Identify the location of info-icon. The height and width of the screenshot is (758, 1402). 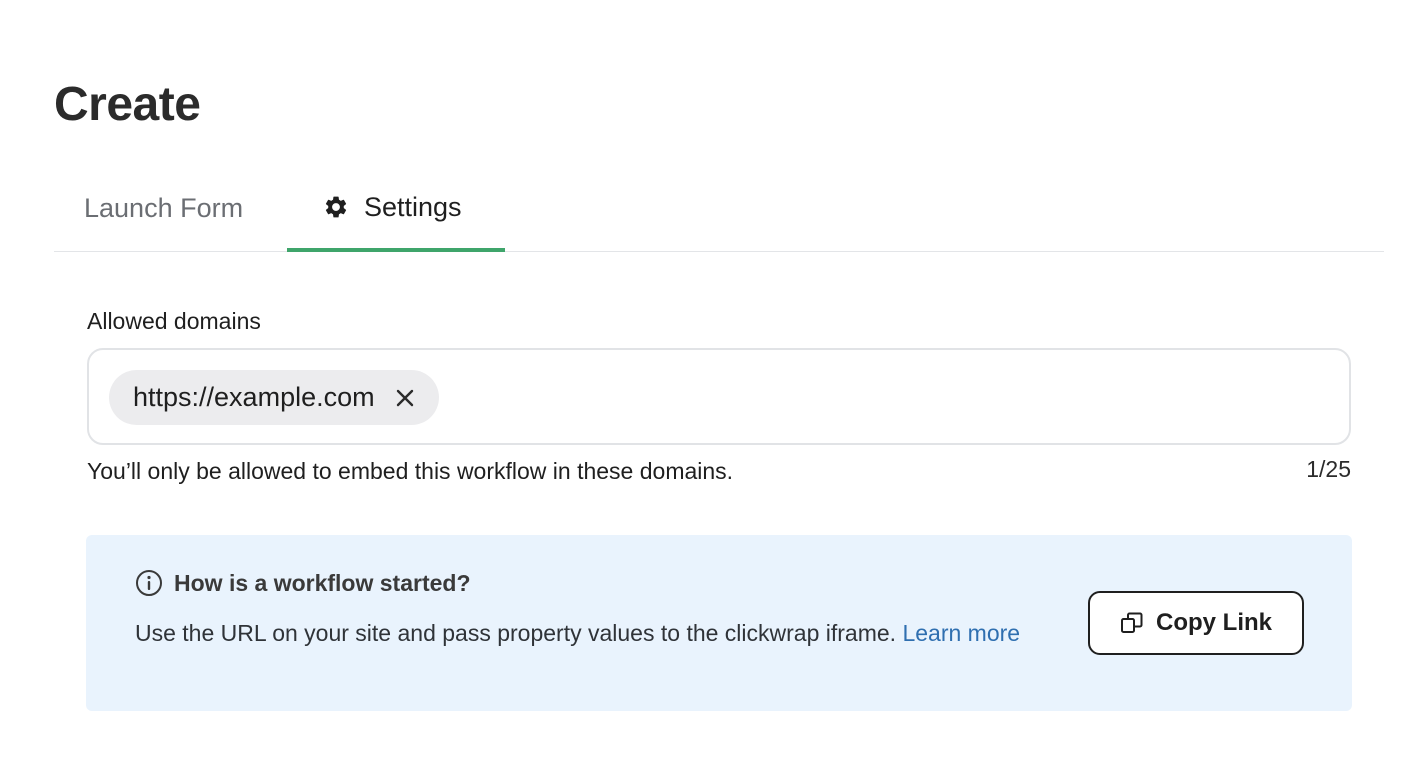
(149, 583).